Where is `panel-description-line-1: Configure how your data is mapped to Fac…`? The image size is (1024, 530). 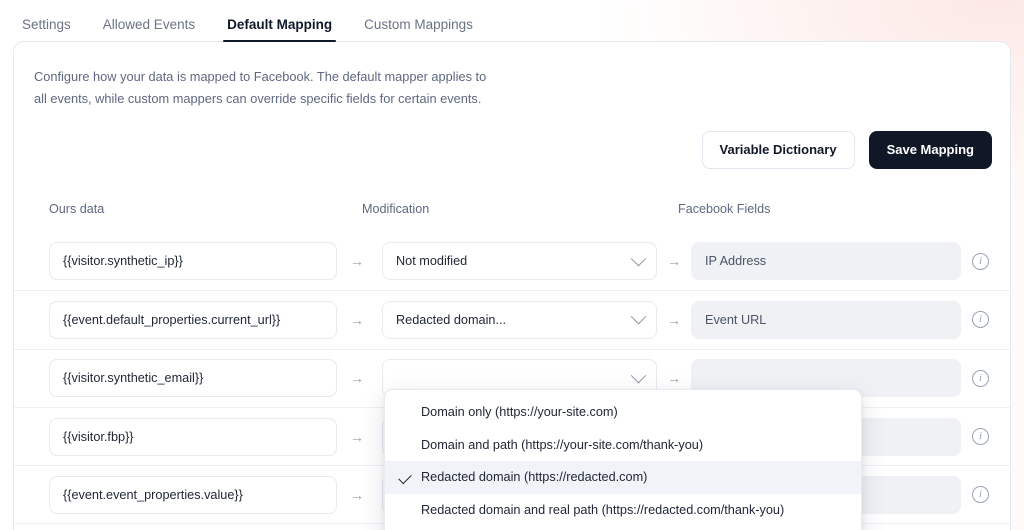 panel-description-line-1: Configure how your data is mapped to Fac… is located at coordinates (260, 76).